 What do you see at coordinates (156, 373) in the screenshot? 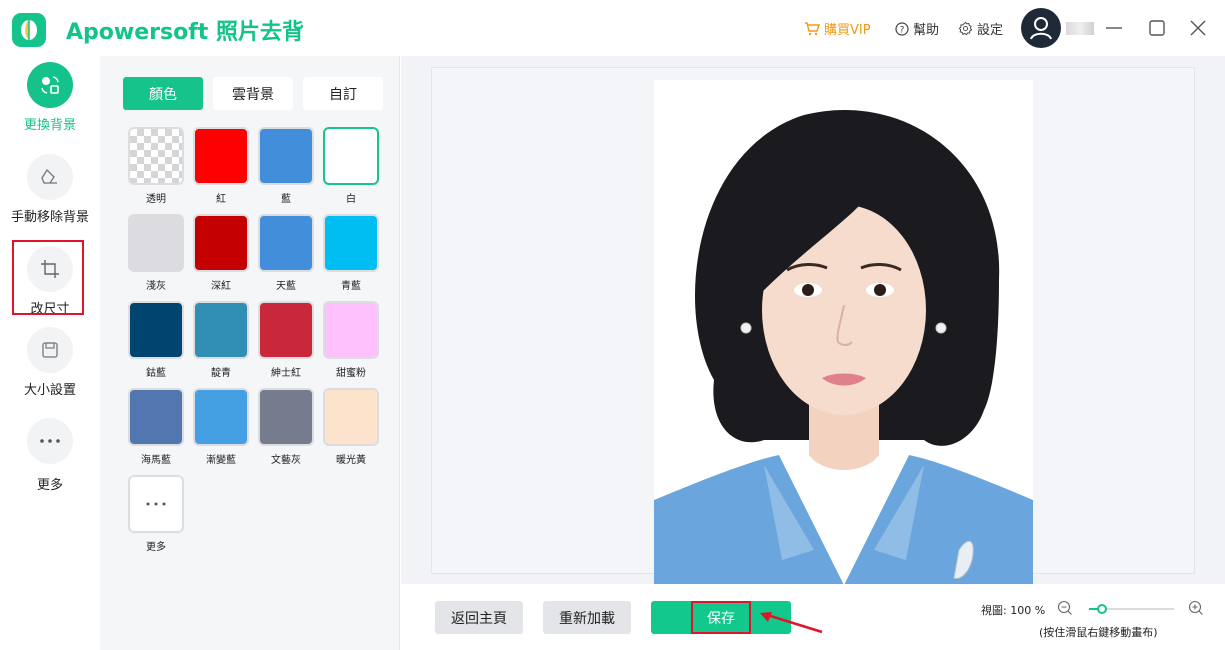
I see `color-swatch-label: 鈷藍` at bounding box center [156, 373].